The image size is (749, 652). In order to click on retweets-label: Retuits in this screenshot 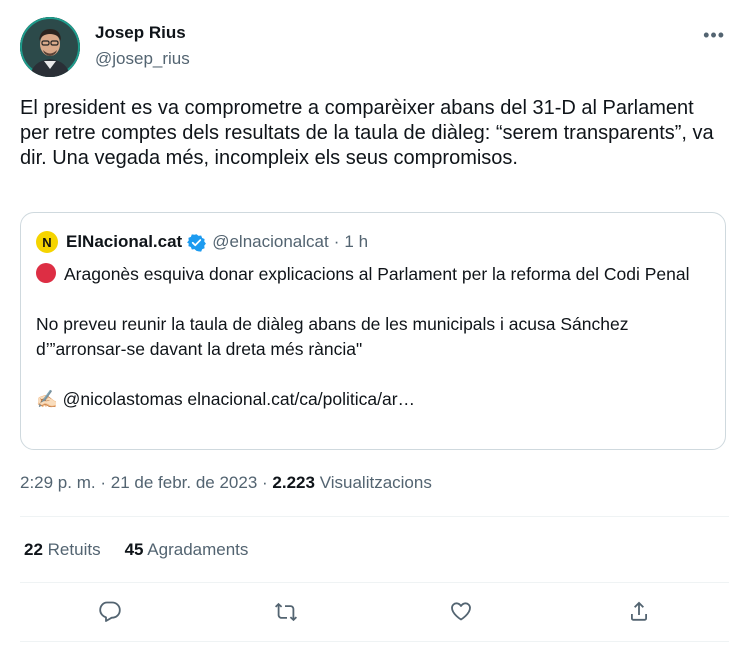, I will do `click(74, 549)`.